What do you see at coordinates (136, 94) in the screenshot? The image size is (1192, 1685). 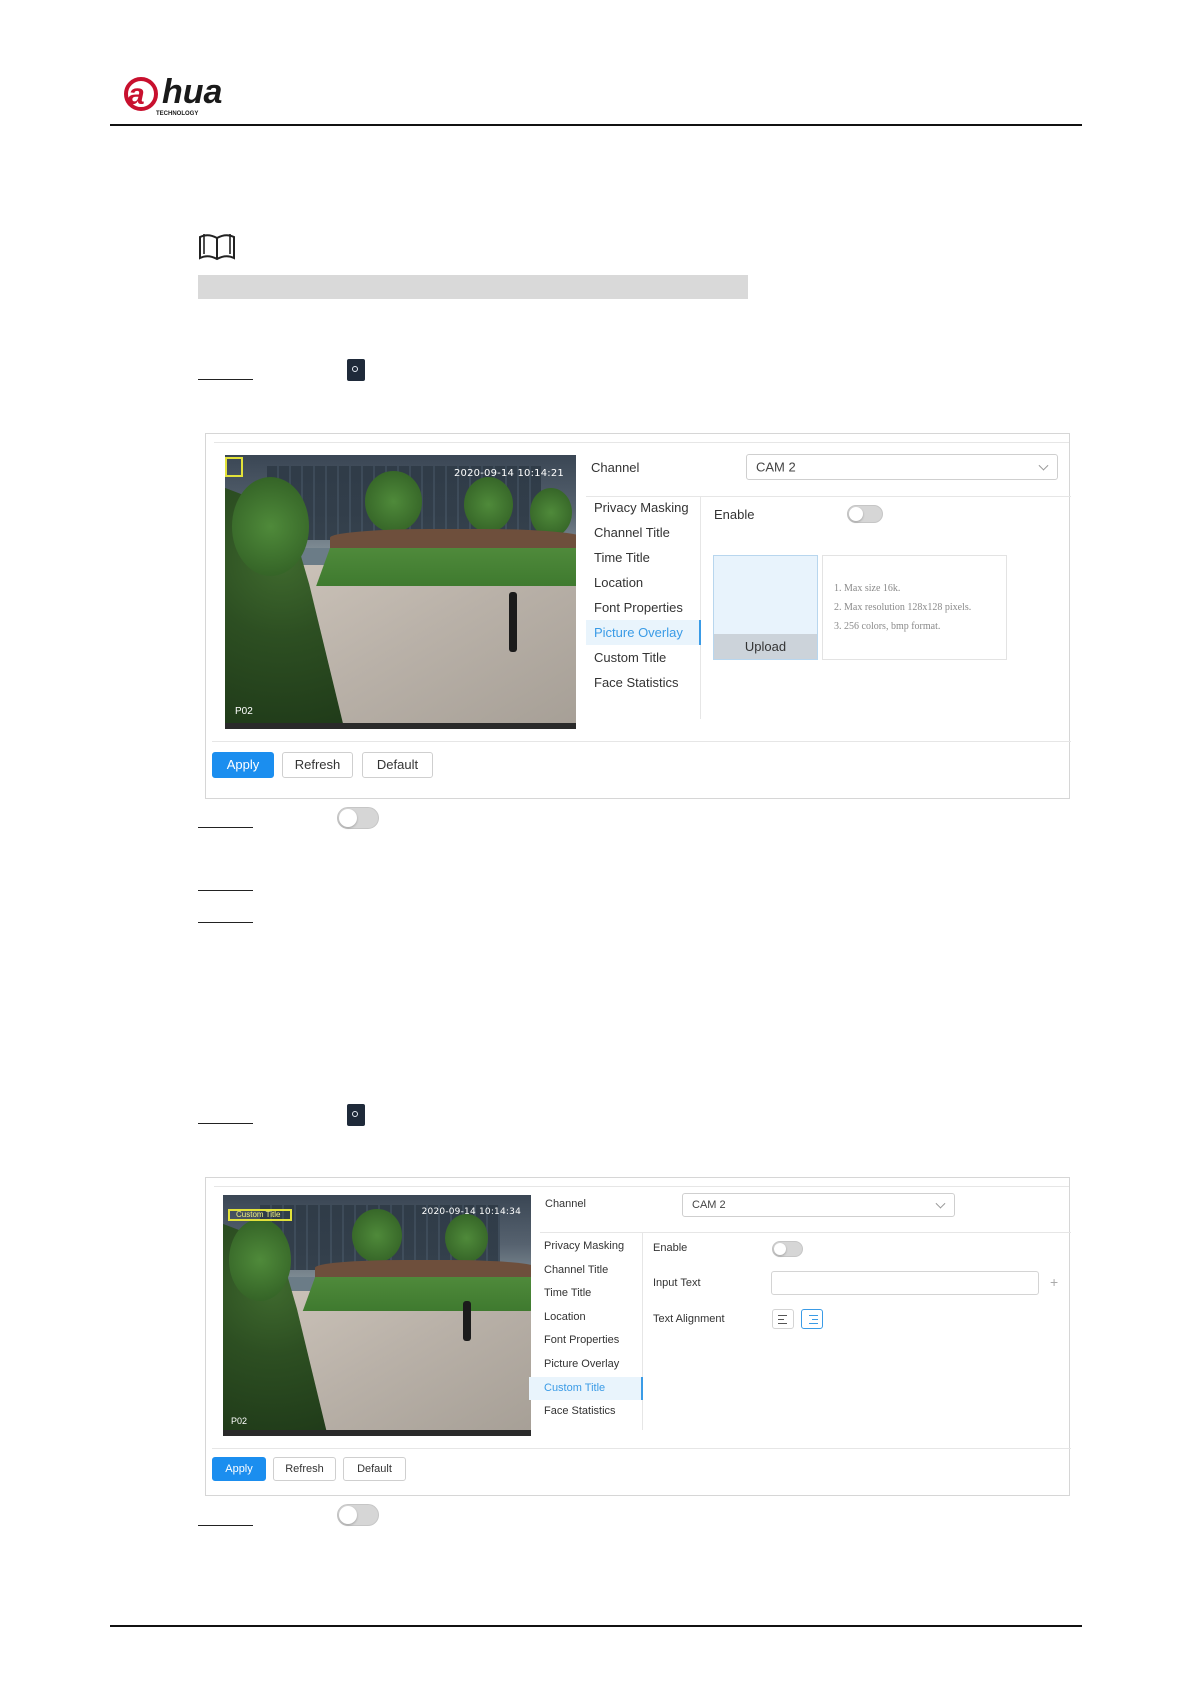 I see `logo-prefix: a` at bounding box center [136, 94].